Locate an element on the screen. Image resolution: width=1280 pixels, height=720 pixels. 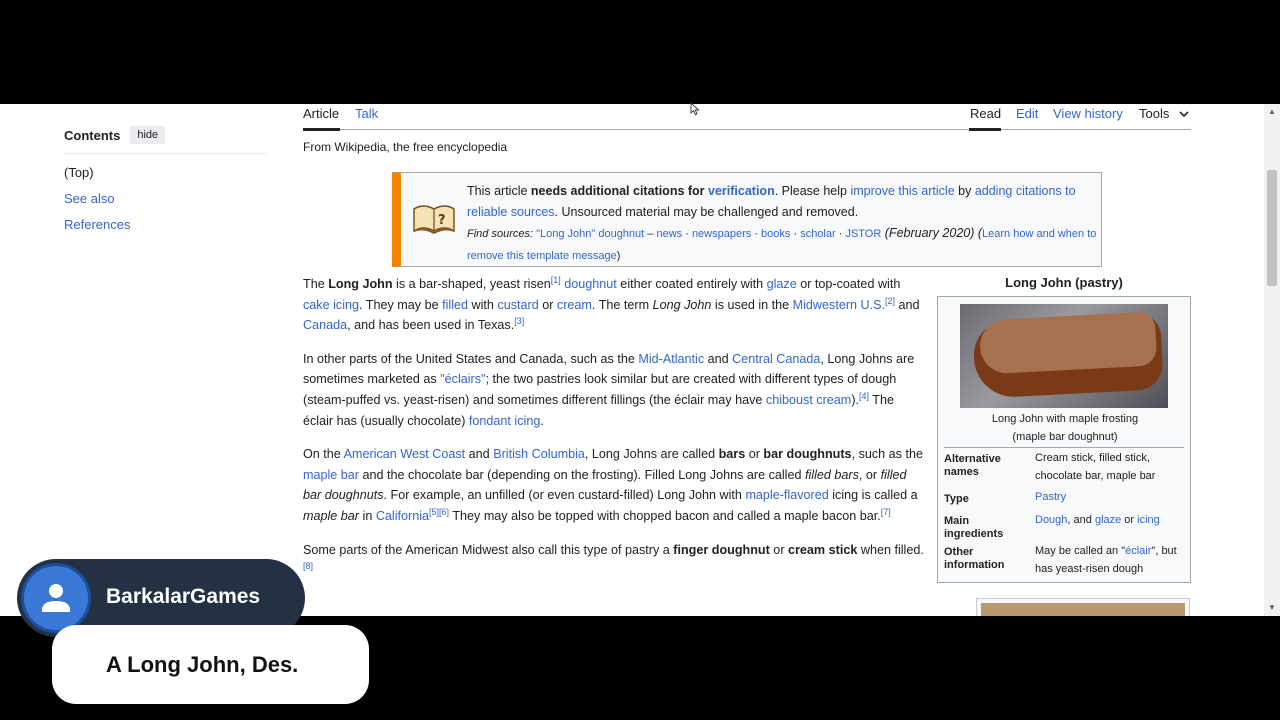
term-finger-doughnut: finger doughnut is located at coordinates (721, 549).